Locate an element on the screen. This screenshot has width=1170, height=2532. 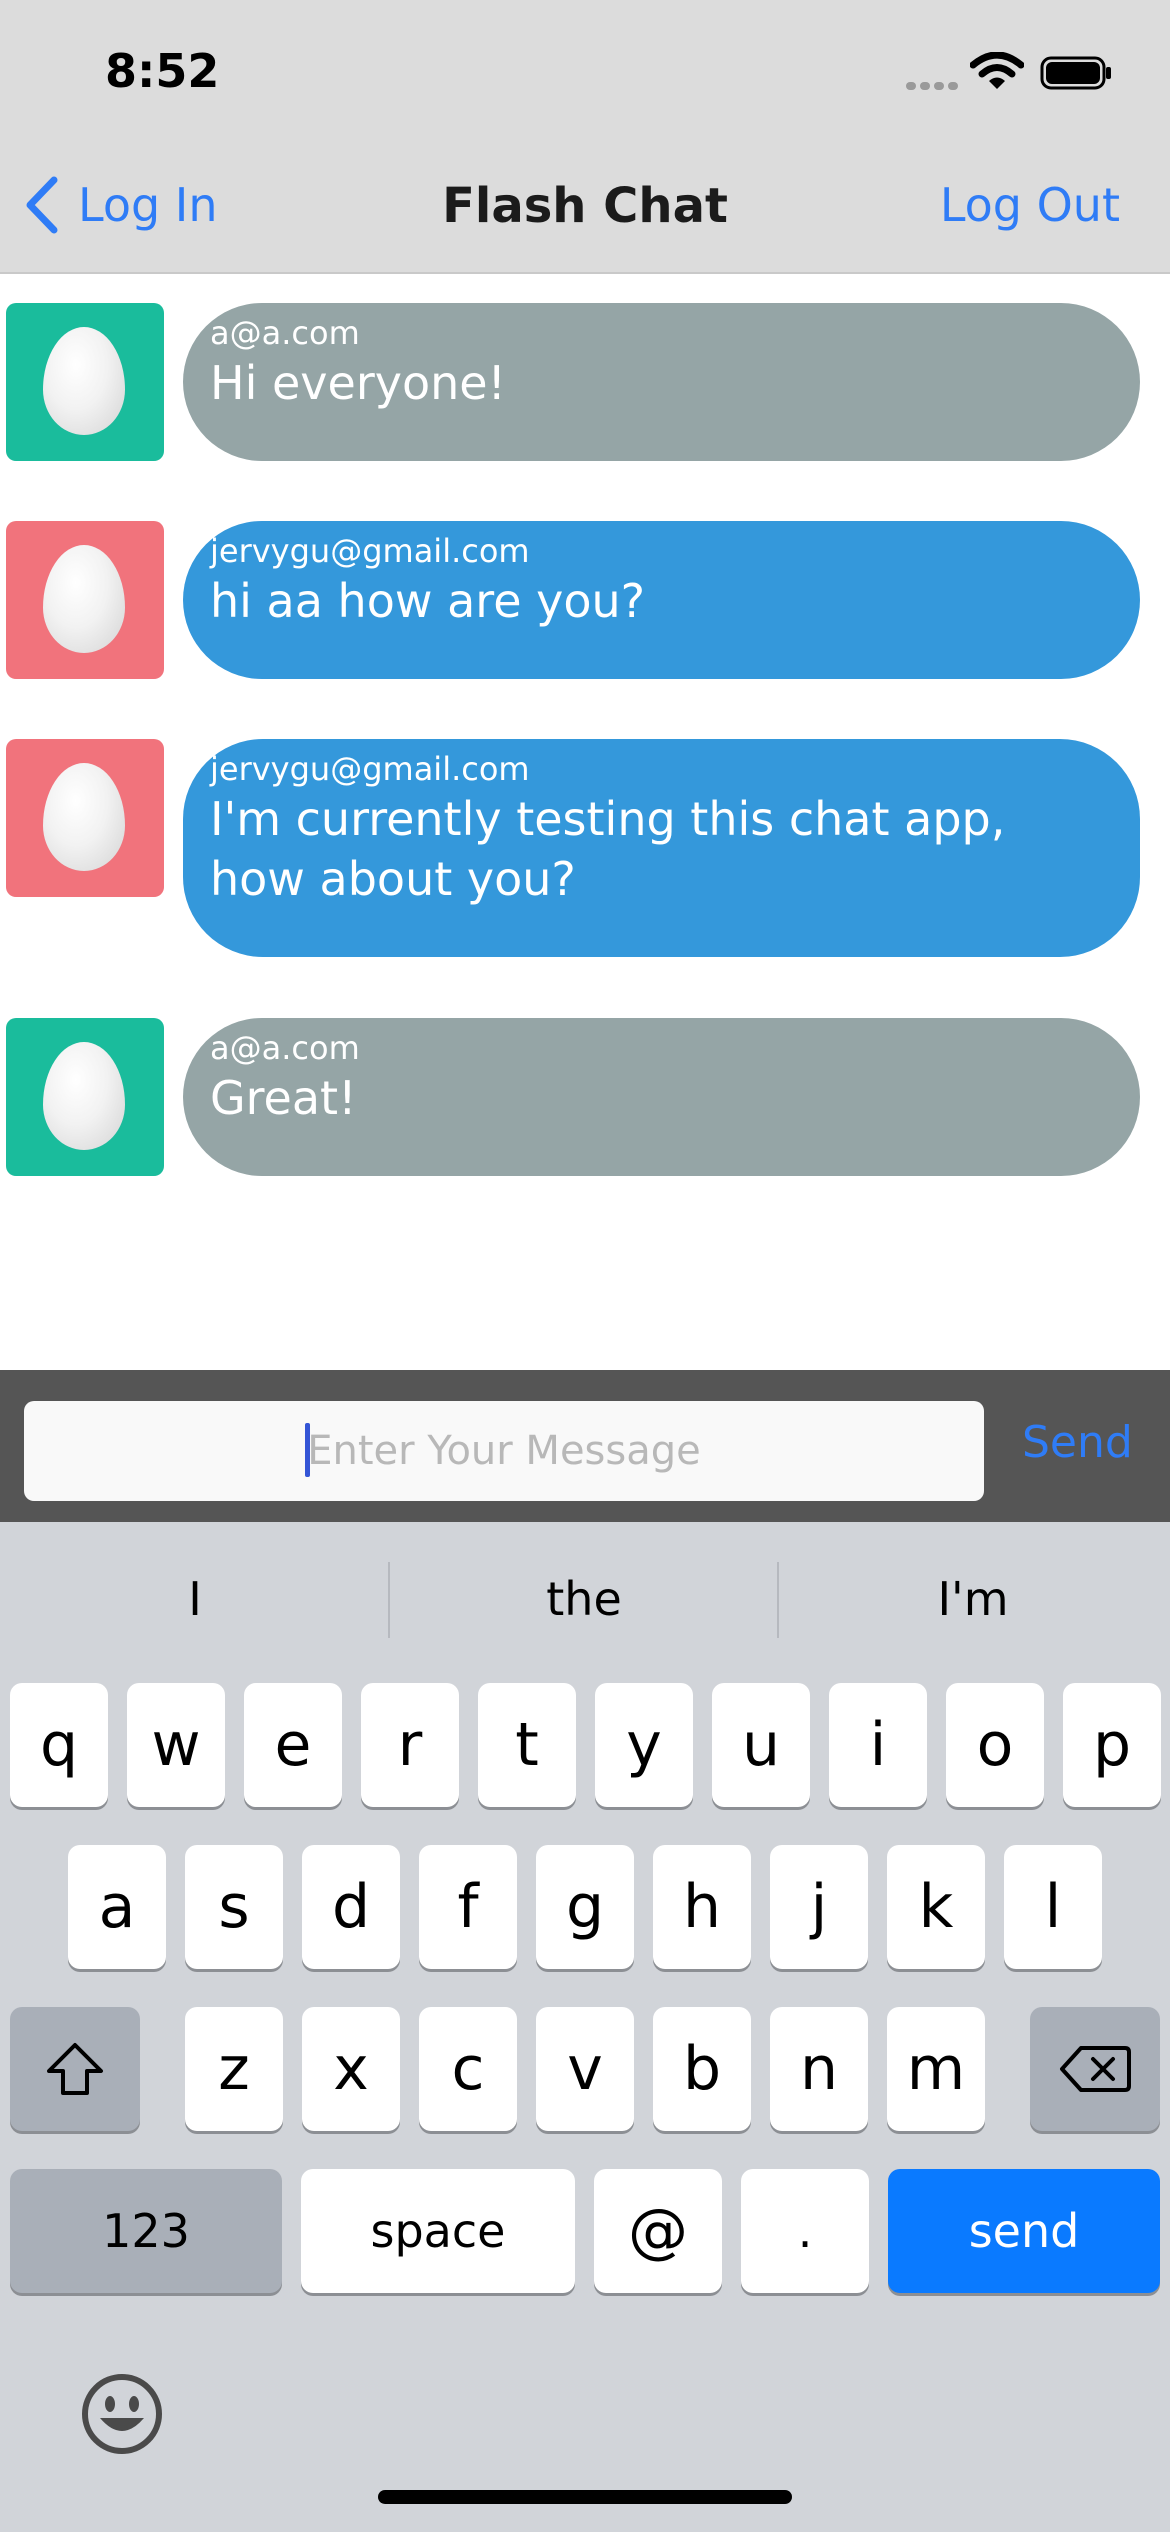
text-caret is located at coordinates (307, 1450).